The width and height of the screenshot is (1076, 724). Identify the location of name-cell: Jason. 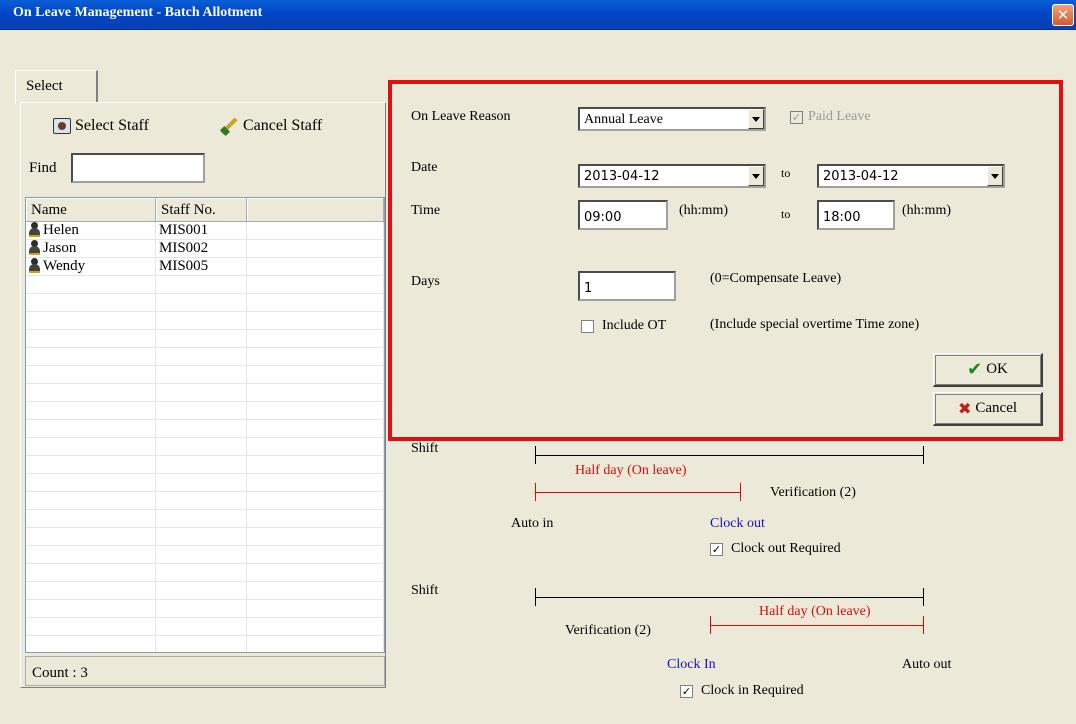
(91, 248).